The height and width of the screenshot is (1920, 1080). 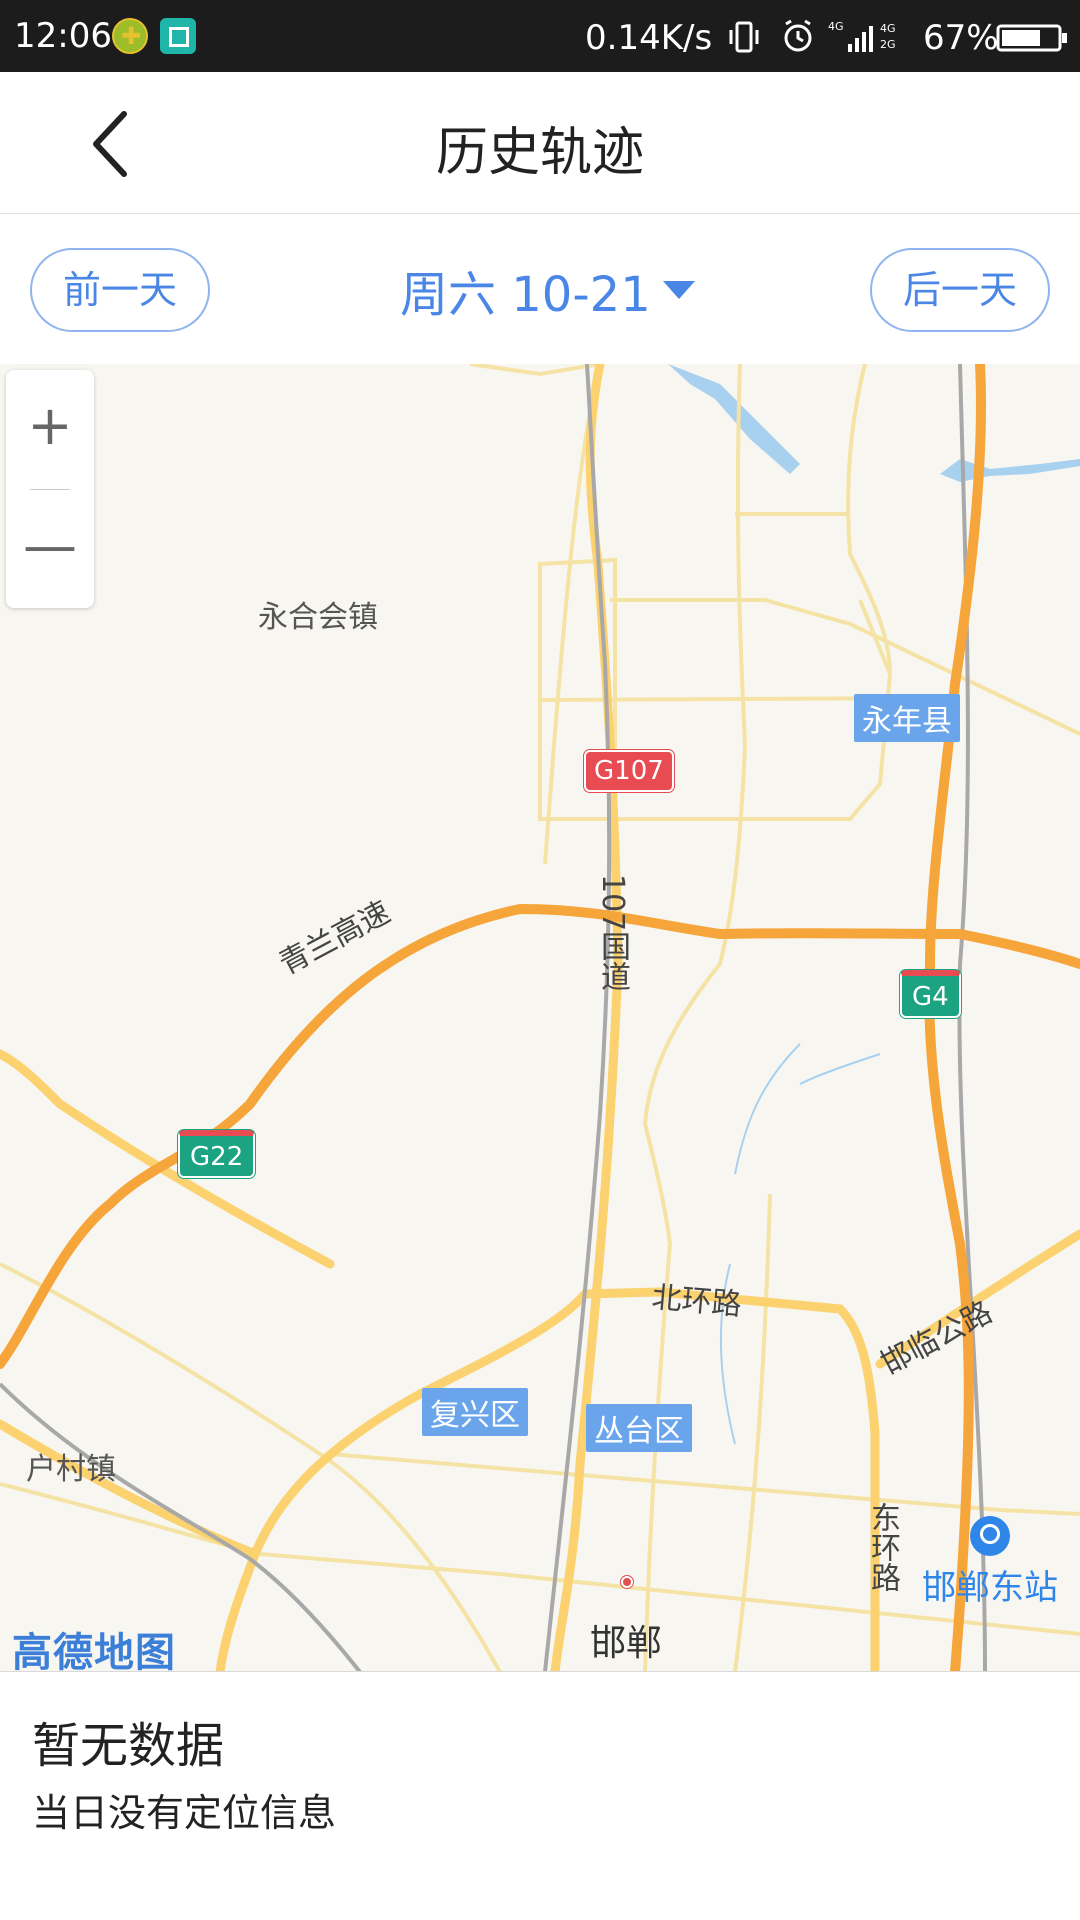 What do you see at coordinates (120, 290) in the screenshot?
I see `previous-day-button: 前一天` at bounding box center [120, 290].